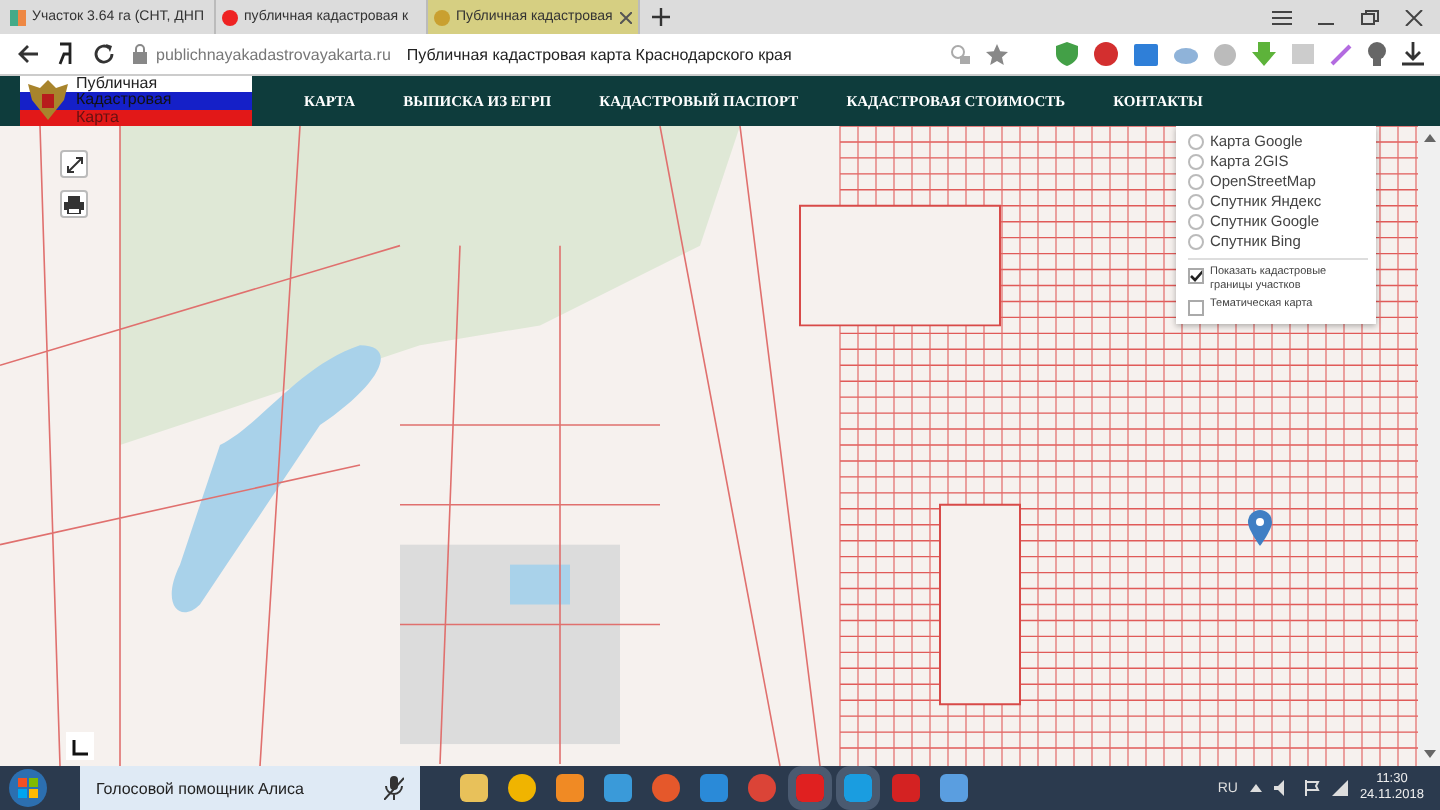  What do you see at coordinates (599, 54) in the screenshot?
I see `page-title: Публичная кадастровая карта Краснодарского края` at bounding box center [599, 54].